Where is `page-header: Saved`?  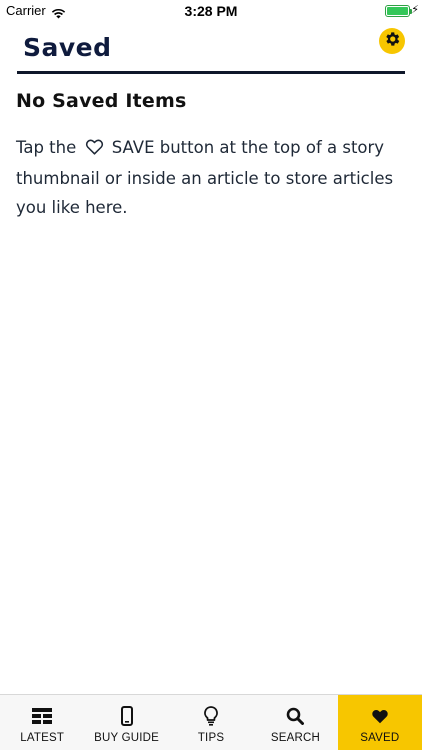 page-header: Saved is located at coordinates (211, 51).